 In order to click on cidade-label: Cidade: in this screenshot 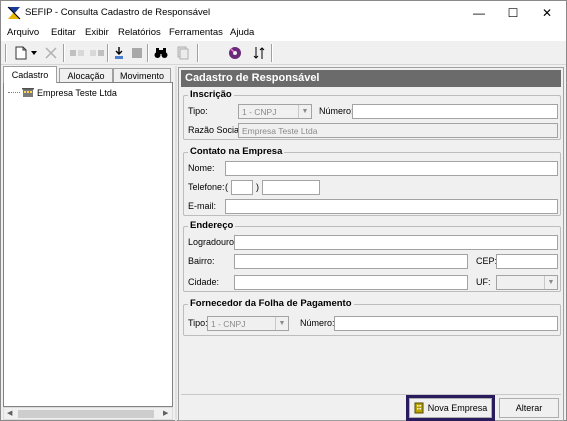, I will do `click(204, 282)`.